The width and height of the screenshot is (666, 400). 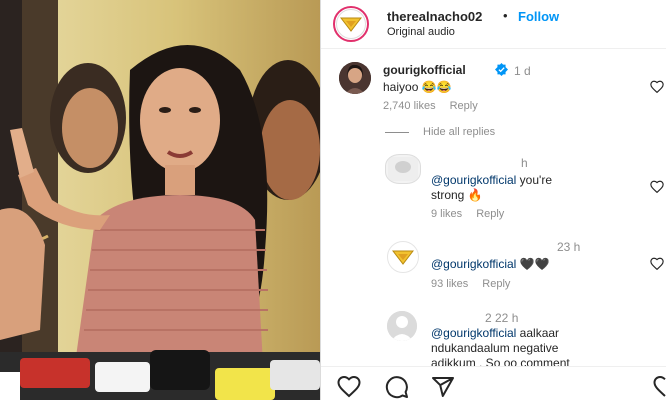 What do you see at coordinates (467, 214) in the screenshot?
I see `reply-meta: 9 likes Reply` at bounding box center [467, 214].